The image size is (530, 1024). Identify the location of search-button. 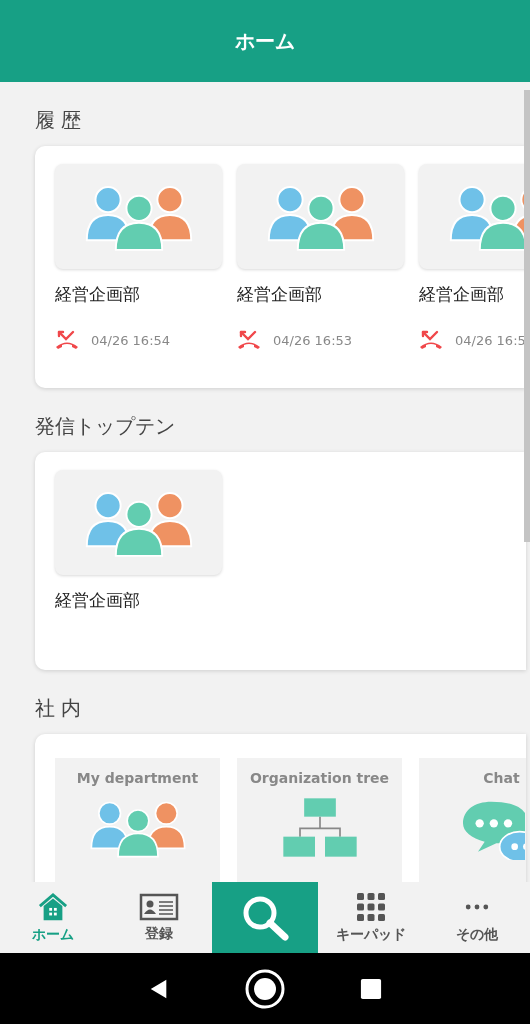
(265, 917).